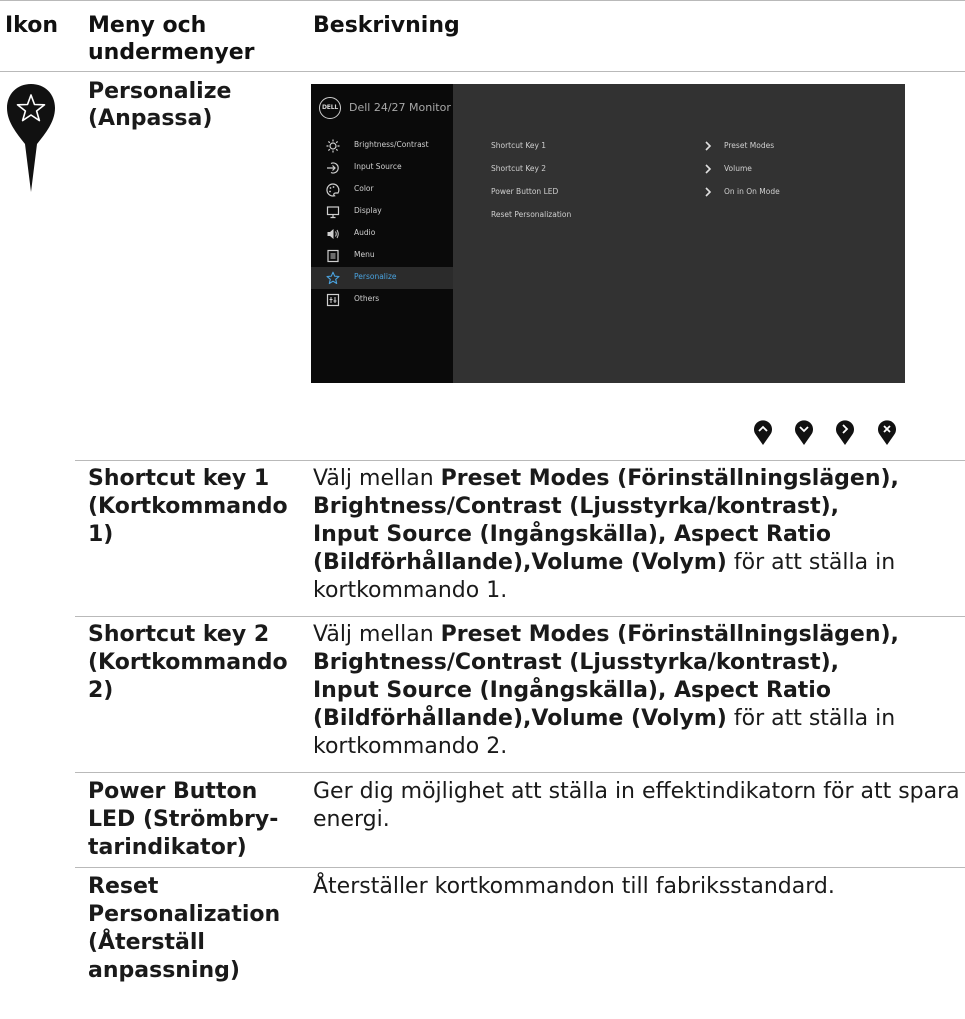  What do you see at coordinates (752, 191) in the screenshot?
I see `osd-value-power-button-led: On in On Mode` at bounding box center [752, 191].